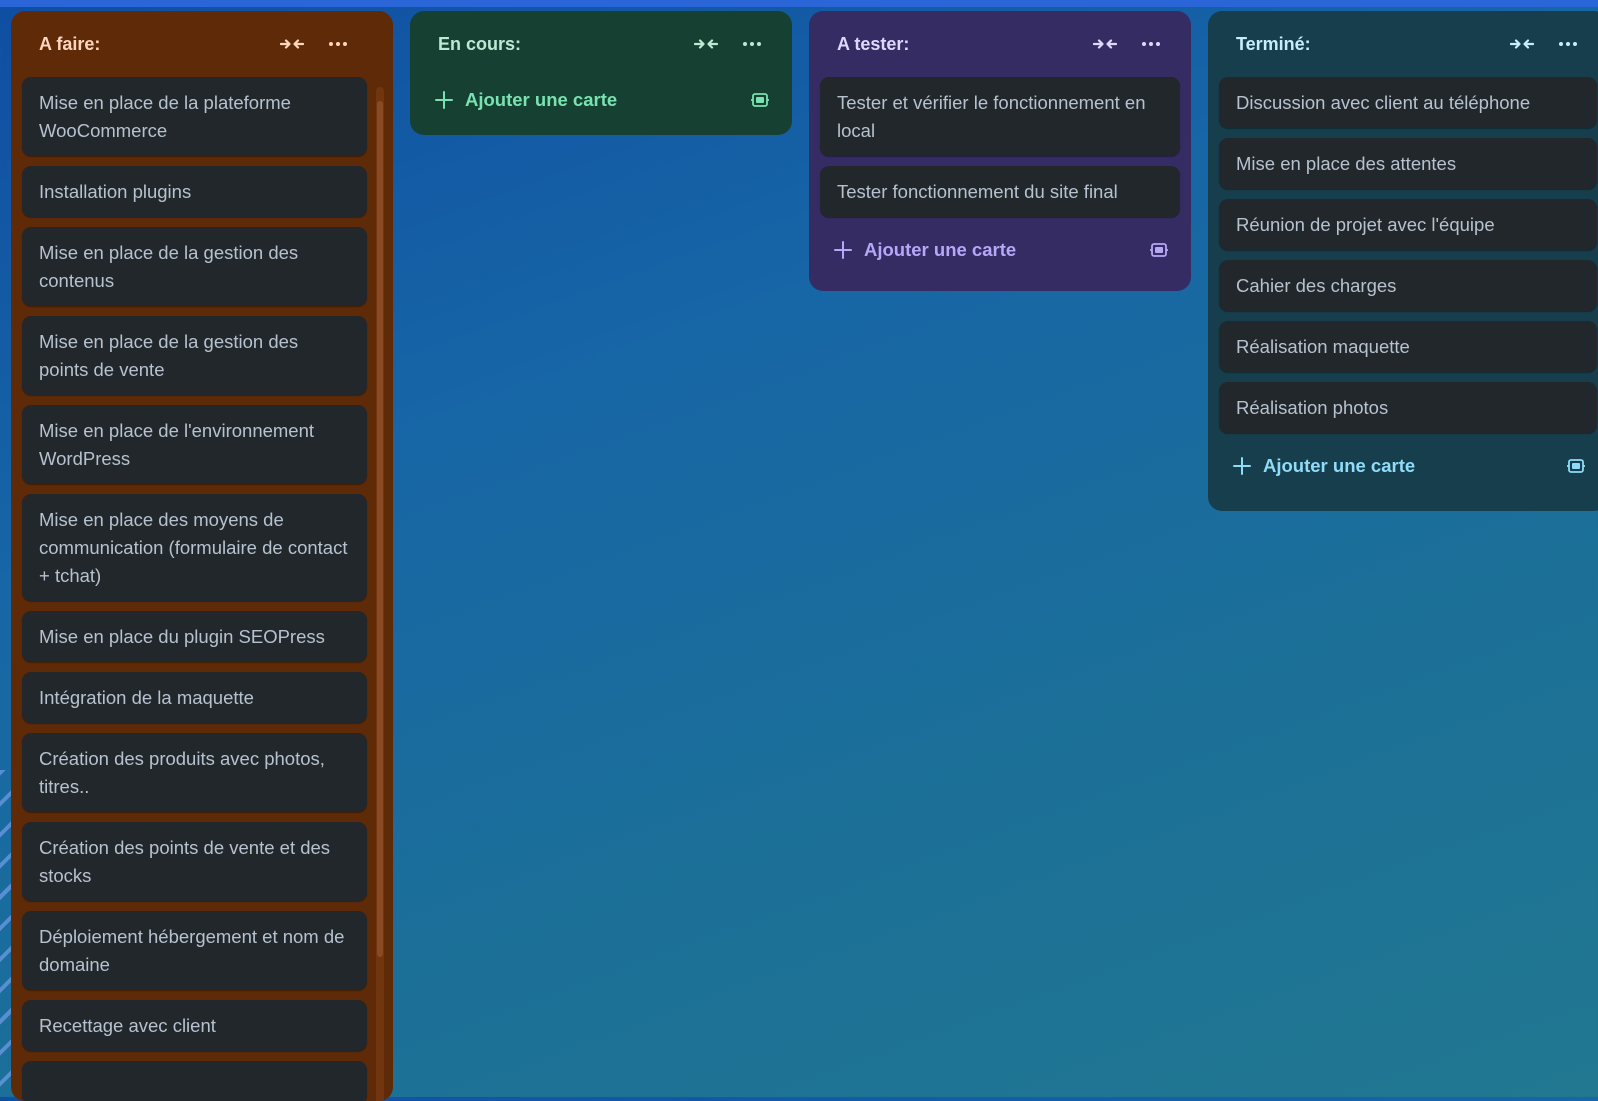 This screenshot has height=1101, width=1598. I want to click on list-title: A tester:, so click(959, 44).